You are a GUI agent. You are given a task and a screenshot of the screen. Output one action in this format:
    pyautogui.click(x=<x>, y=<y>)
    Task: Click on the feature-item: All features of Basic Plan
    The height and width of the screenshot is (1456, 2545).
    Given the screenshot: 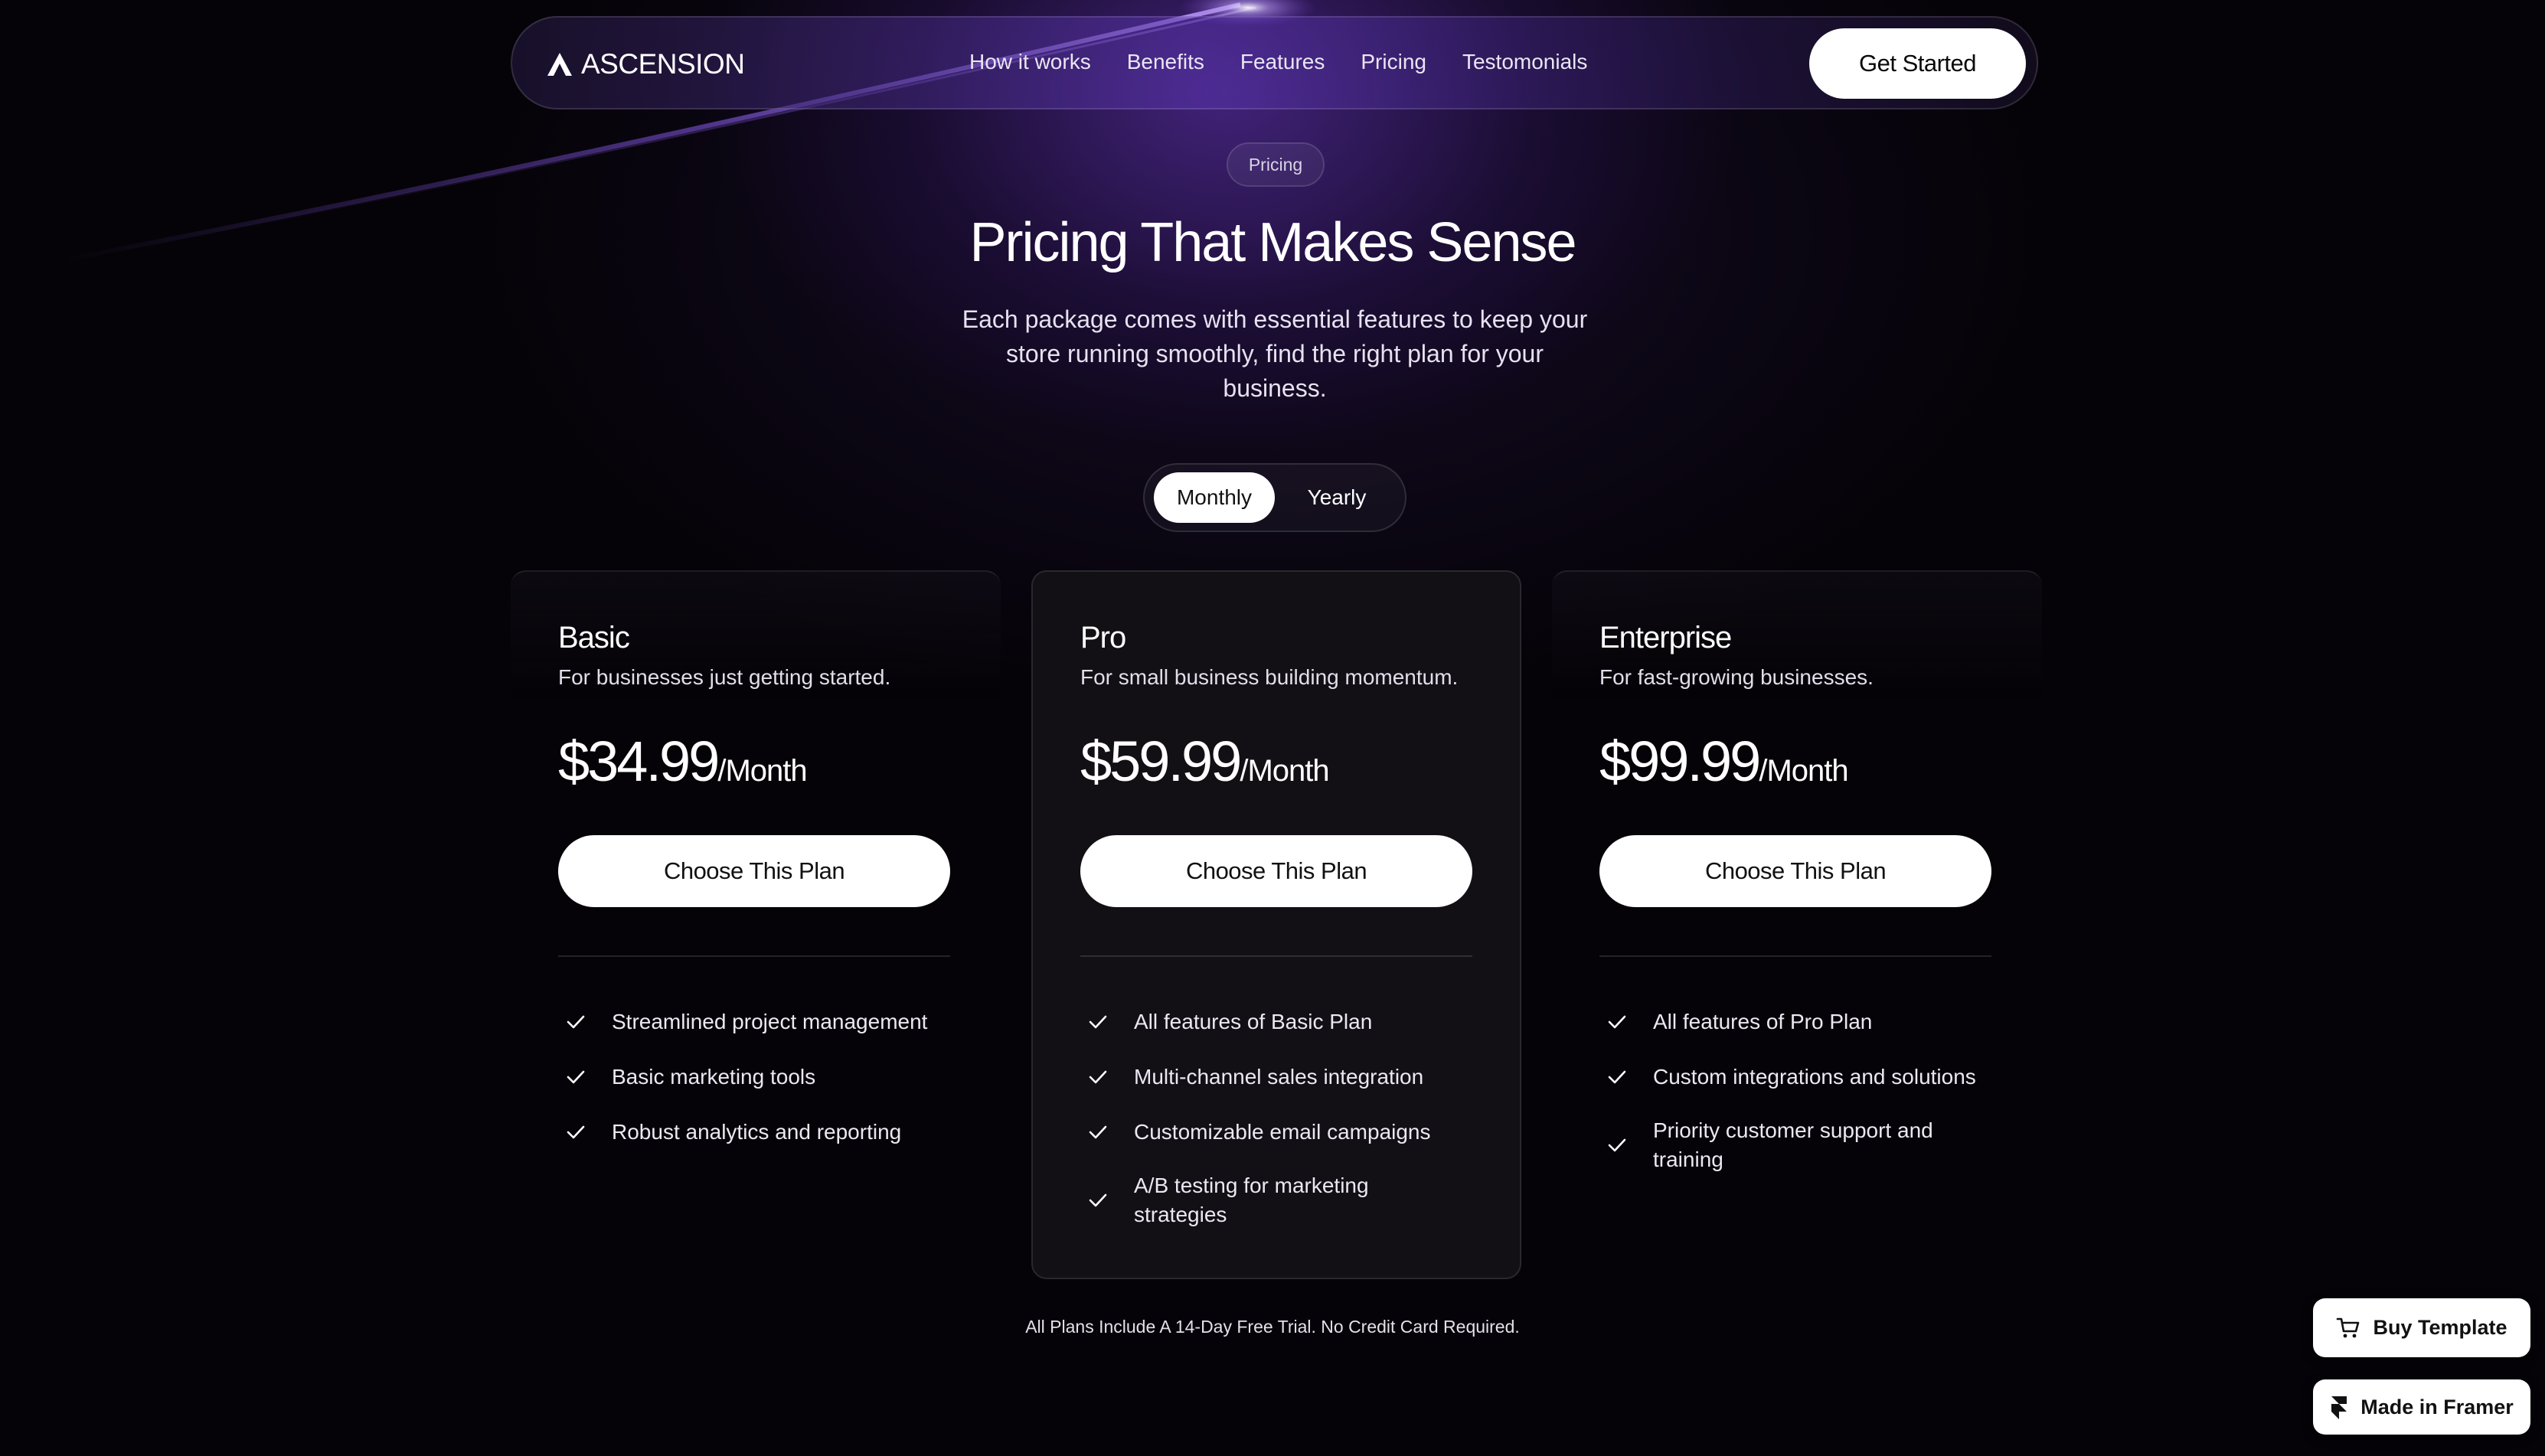 What is the action you would take?
    pyautogui.click(x=1279, y=1022)
    